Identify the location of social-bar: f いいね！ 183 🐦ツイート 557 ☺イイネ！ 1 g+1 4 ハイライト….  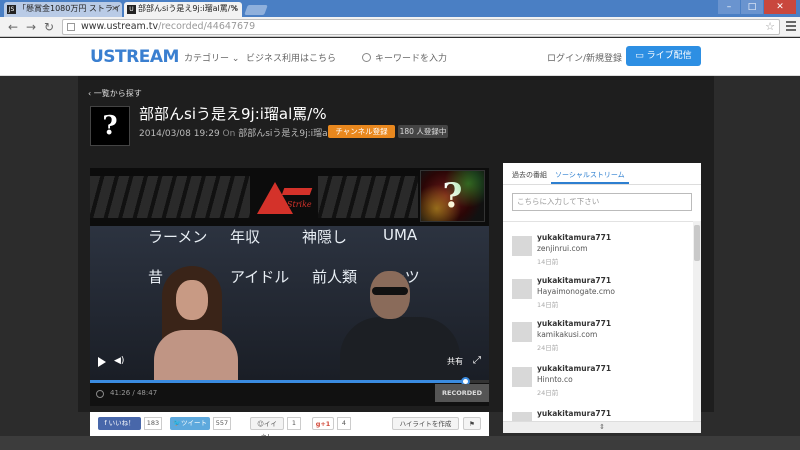
(289, 426).